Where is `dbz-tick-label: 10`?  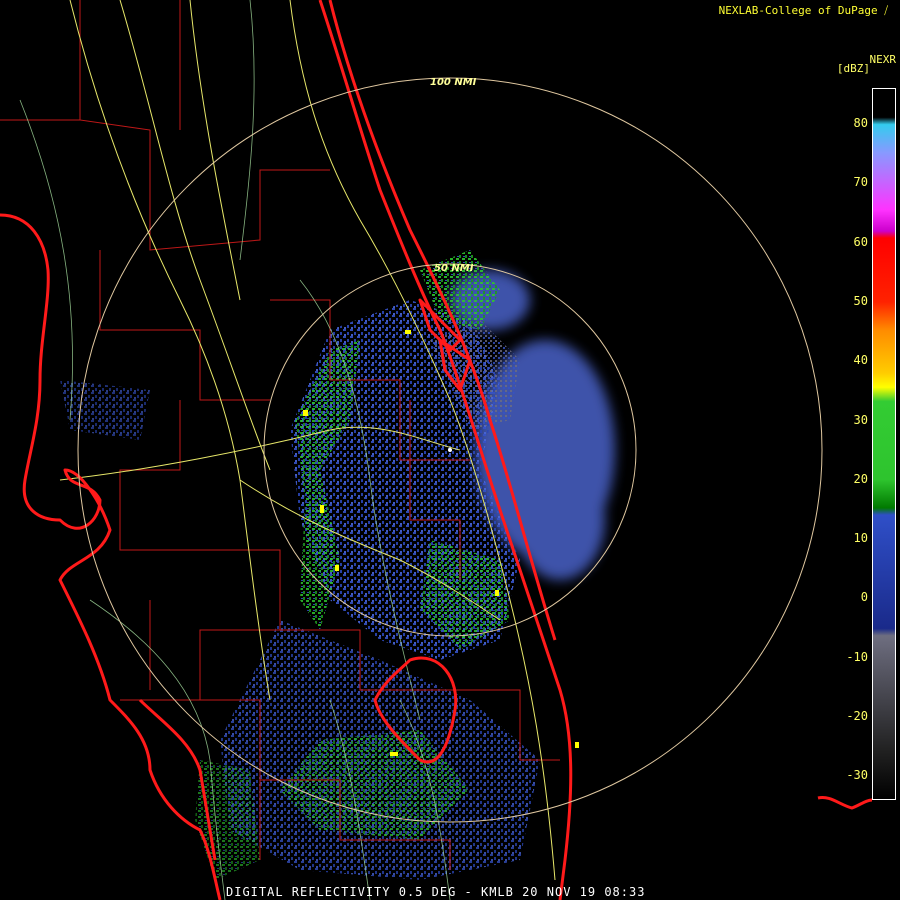 dbz-tick-label: 10 is located at coordinates (860, 538).